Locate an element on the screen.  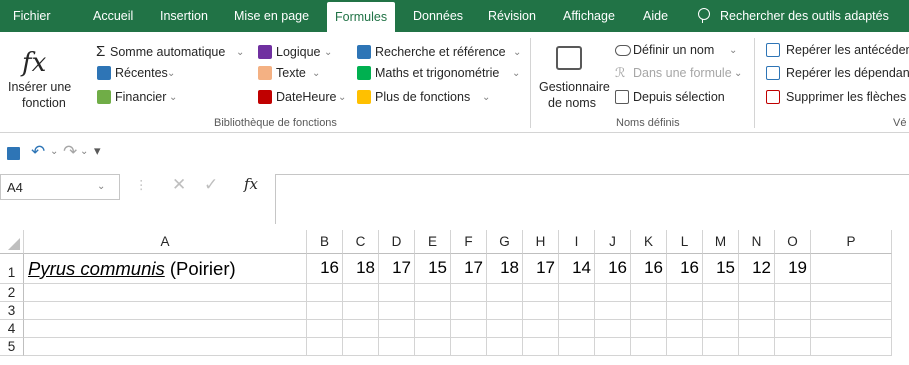
cell-N2 is located at coordinates (757, 293).